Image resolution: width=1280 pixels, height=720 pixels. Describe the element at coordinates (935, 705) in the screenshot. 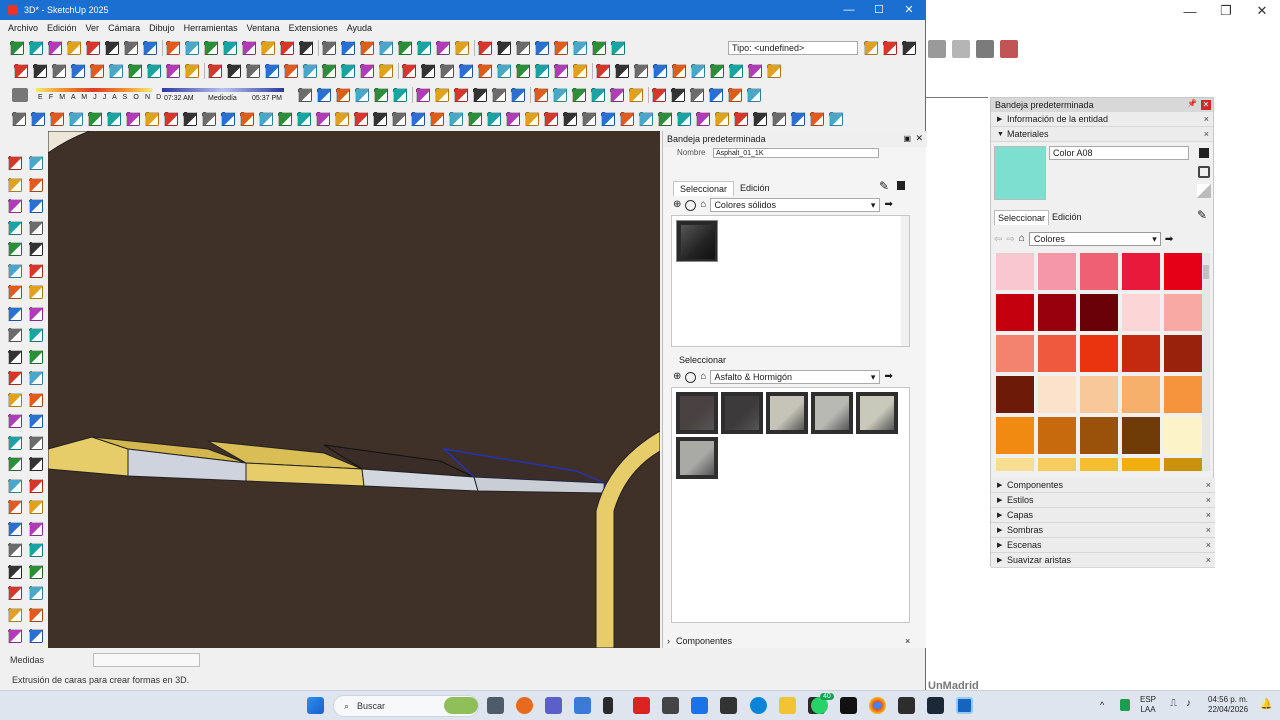

I see `steam-icon` at that location.